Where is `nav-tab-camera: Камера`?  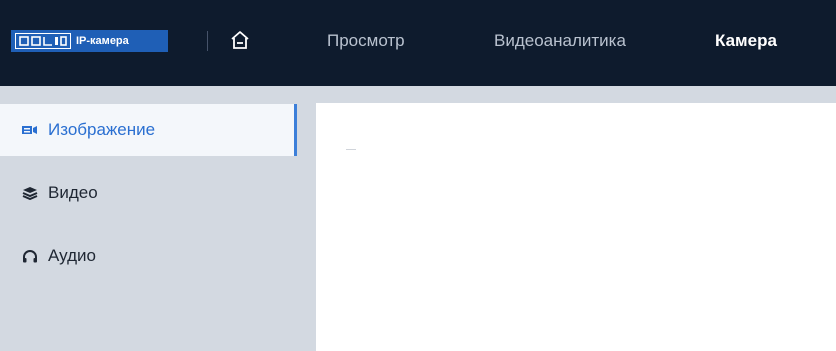 nav-tab-camera: Камера is located at coordinates (746, 41).